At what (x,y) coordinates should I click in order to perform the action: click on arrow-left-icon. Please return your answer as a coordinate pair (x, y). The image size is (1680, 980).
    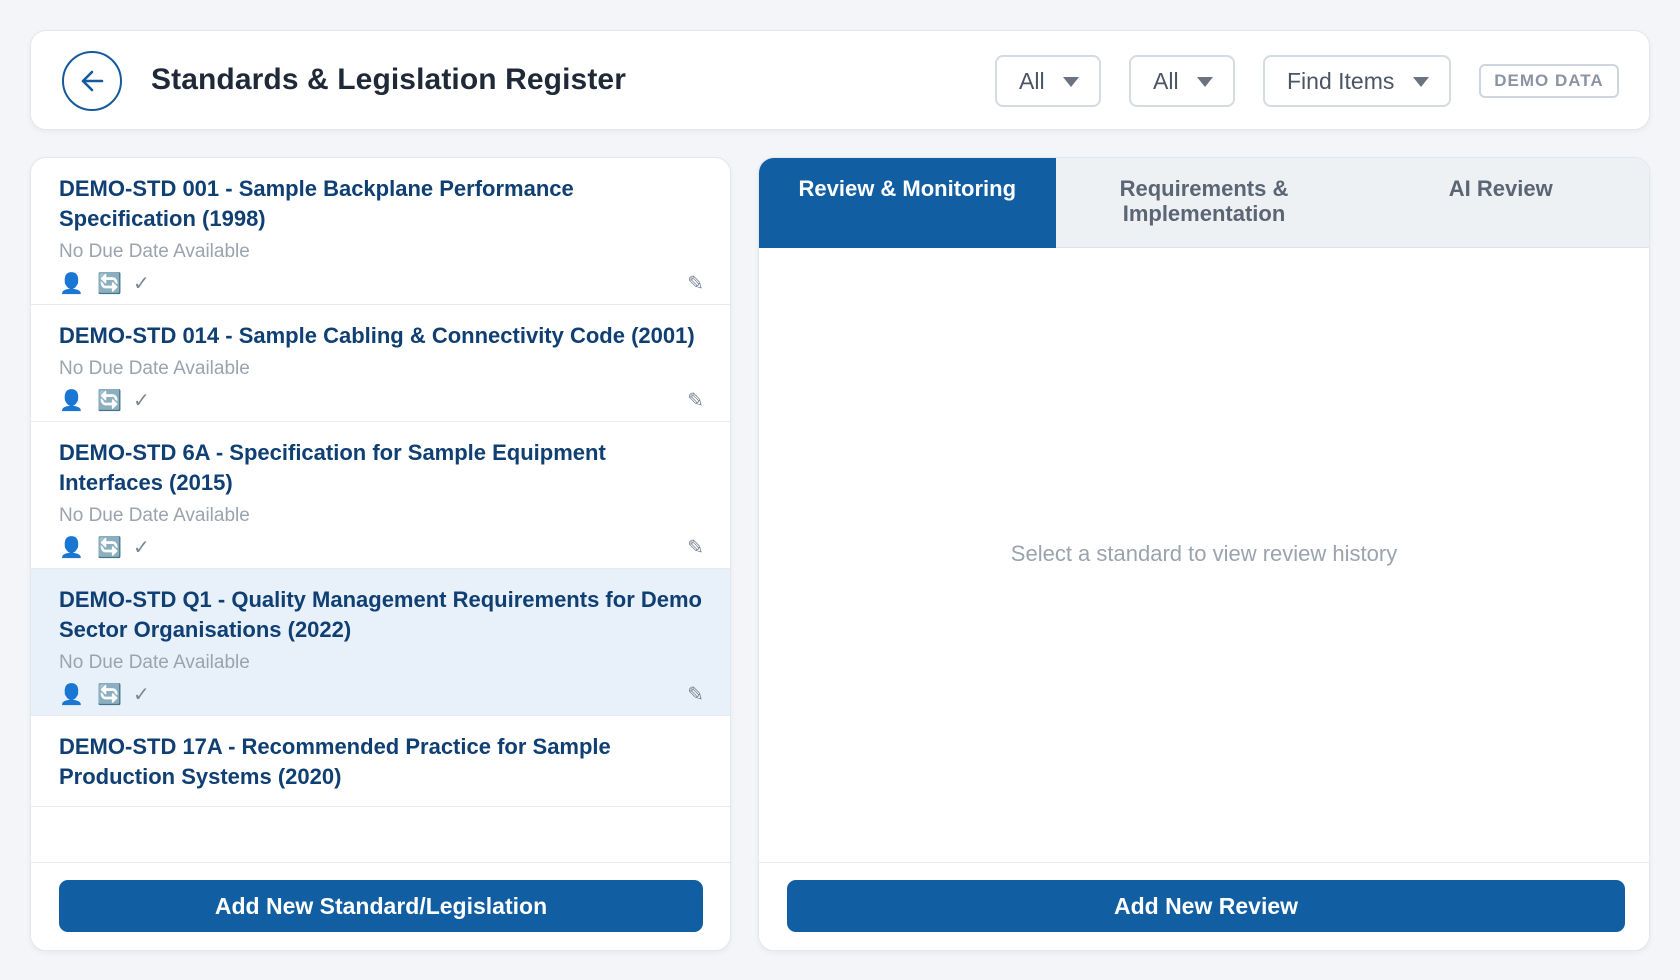
    Looking at the image, I should click on (92, 81).